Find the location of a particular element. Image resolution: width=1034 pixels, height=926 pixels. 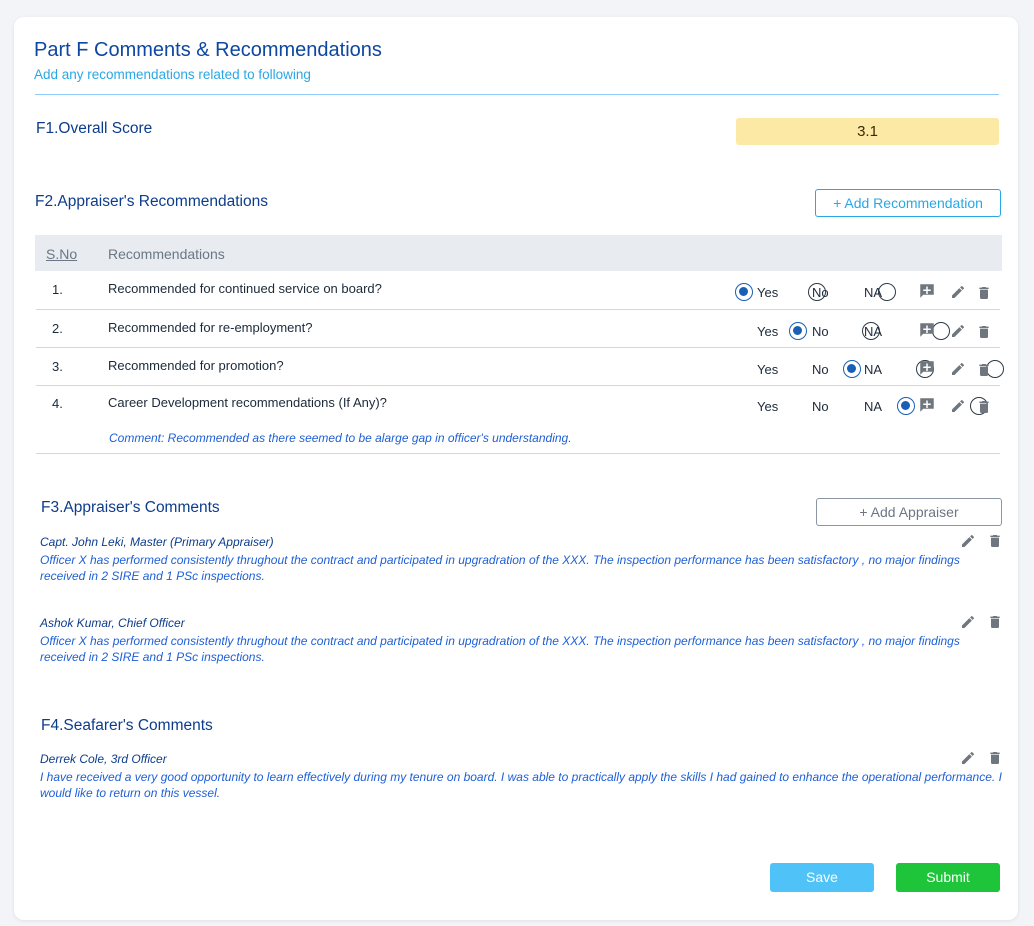

recommendation-question: Recommended for promotion? is located at coordinates (196, 365).